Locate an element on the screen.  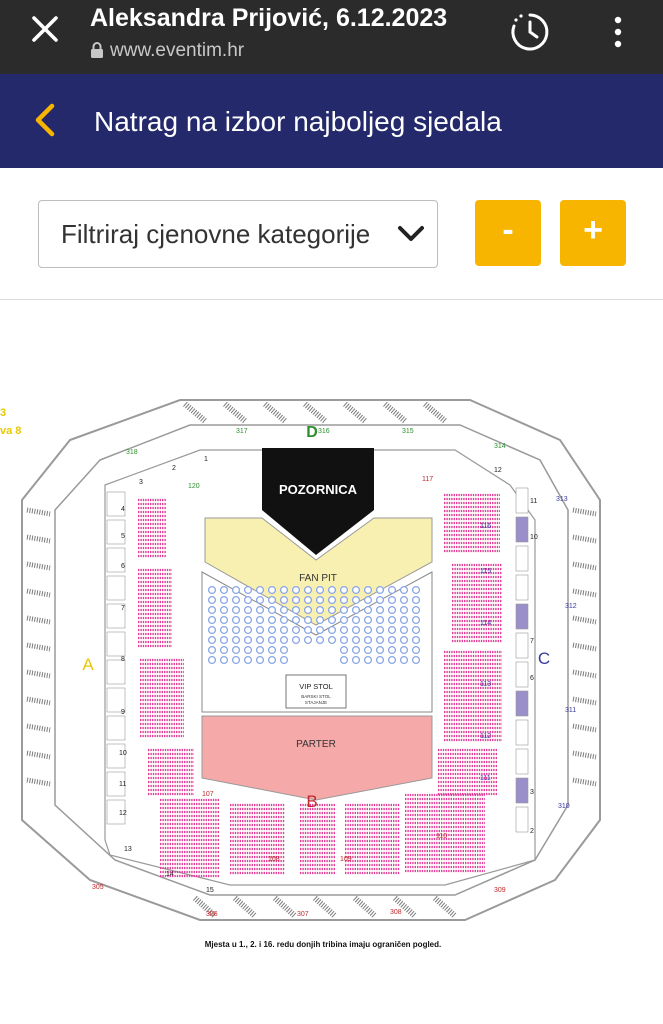
section-label: 117 is located at coordinates (427, 479).